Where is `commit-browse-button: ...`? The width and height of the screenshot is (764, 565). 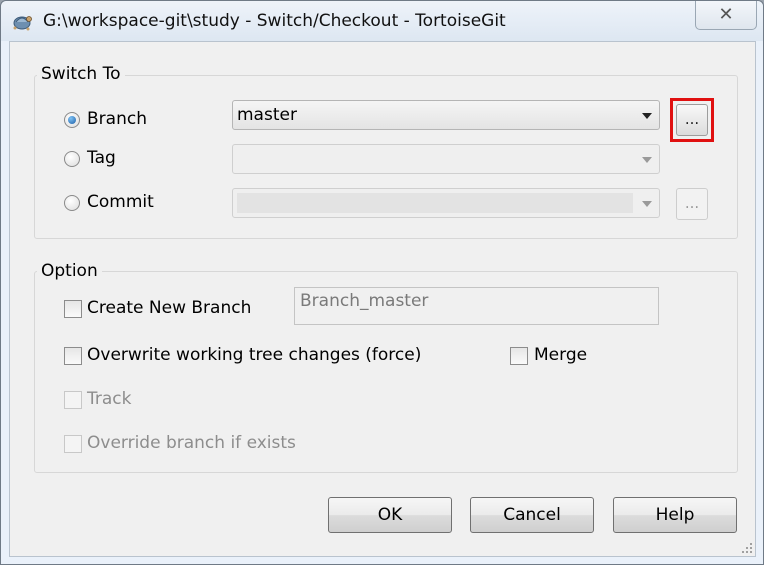 commit-browse-button: ... is located at coordinates (692, 204).